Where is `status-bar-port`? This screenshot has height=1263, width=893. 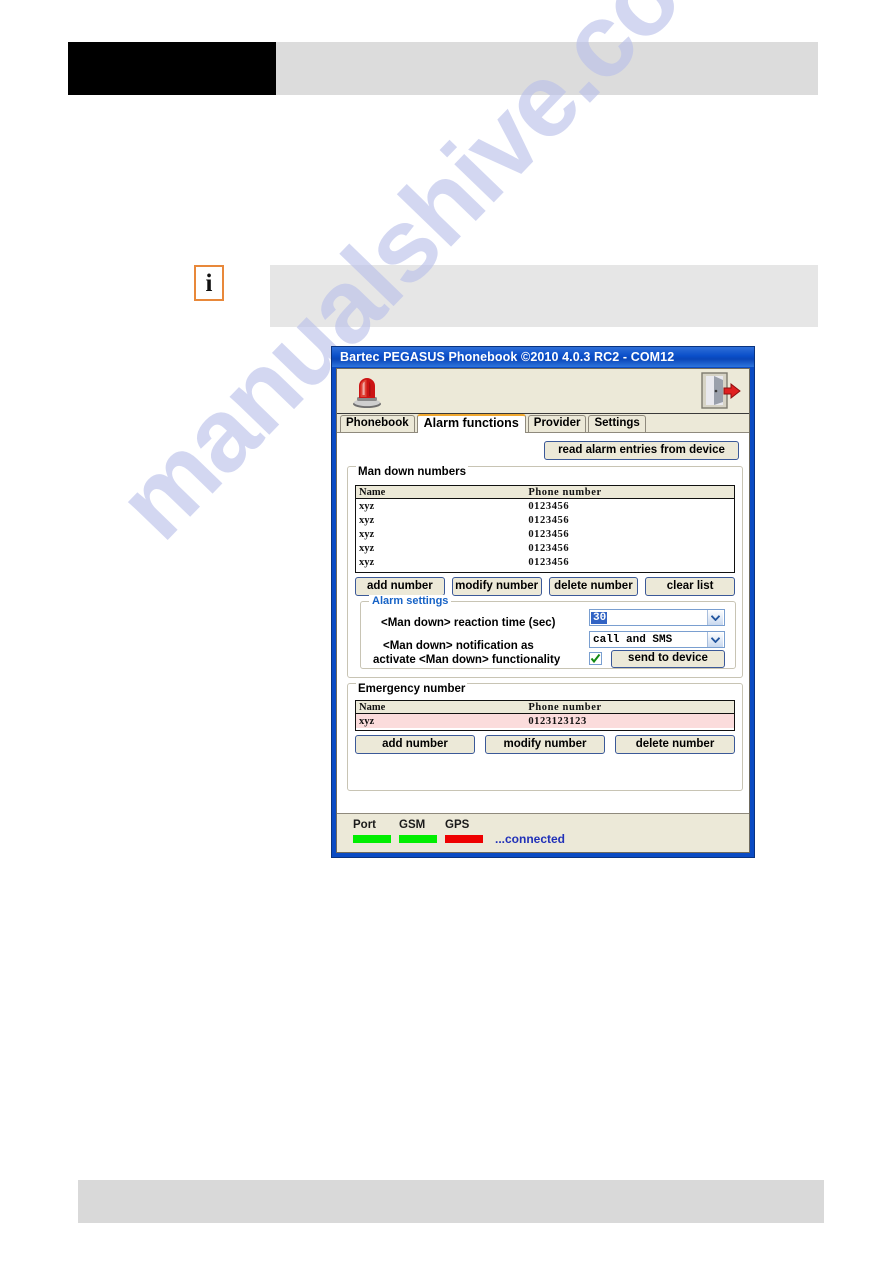 status-bar-port is located at coordinates (372, 839).